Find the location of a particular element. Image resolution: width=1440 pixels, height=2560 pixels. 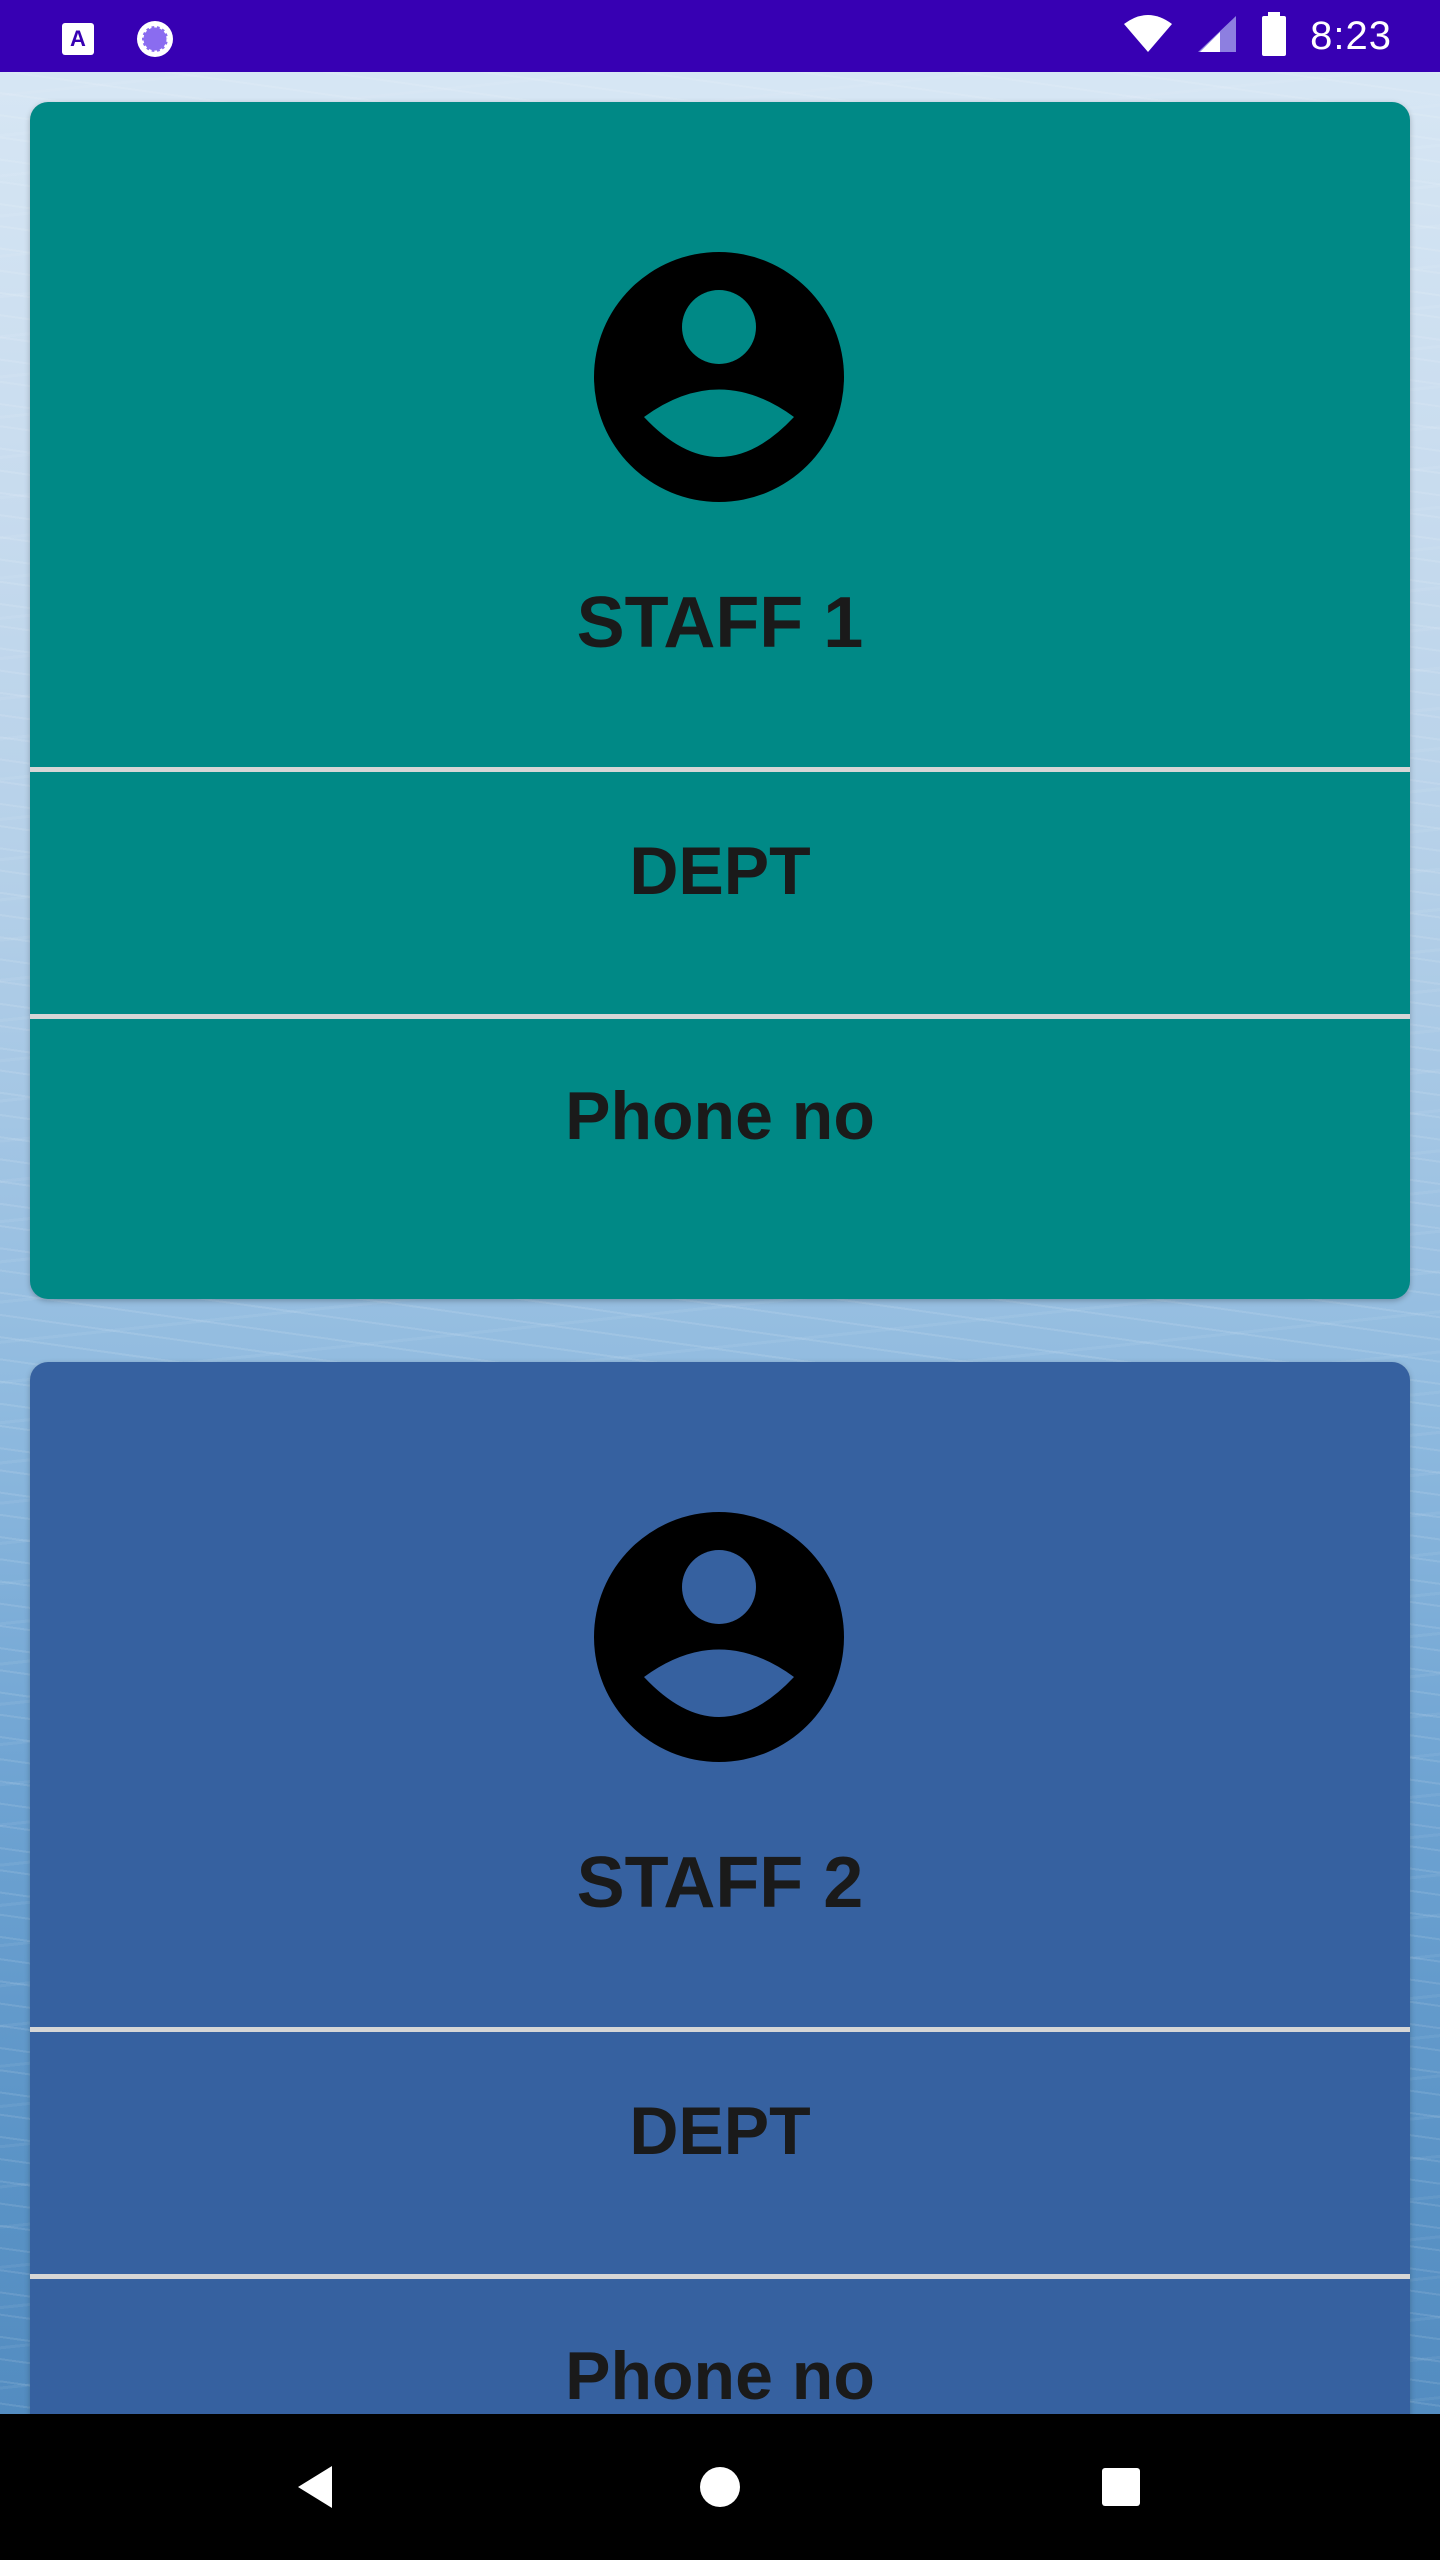

home-icon is located at coordinates (720, 2487).